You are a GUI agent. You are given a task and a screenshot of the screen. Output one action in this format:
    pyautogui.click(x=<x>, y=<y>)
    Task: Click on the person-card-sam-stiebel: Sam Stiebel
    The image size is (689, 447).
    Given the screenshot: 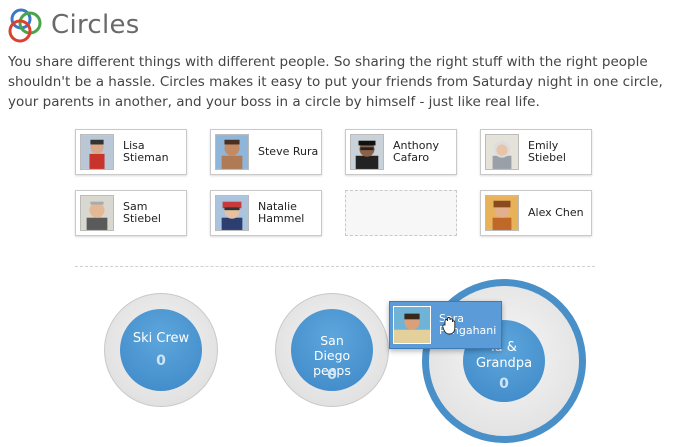 What is the action you would take?
    pyautogui.click(x=131, y=213)
    